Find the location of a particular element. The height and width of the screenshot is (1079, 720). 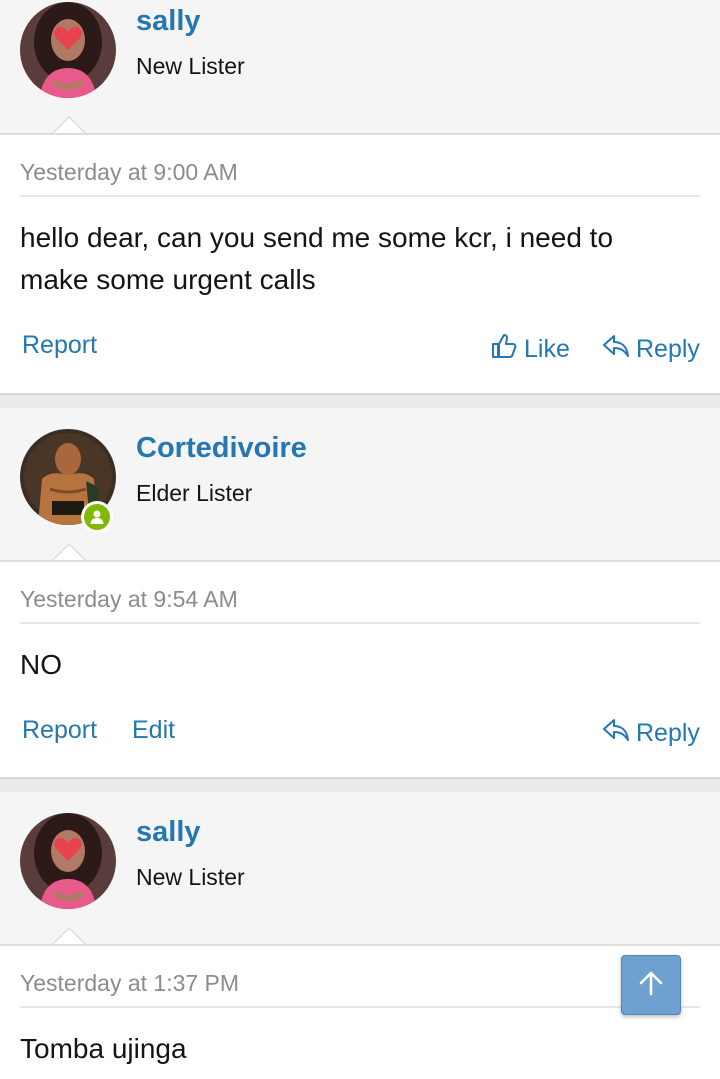

post-3-user-block: sally New Lister is located at coordinates (360, 868).